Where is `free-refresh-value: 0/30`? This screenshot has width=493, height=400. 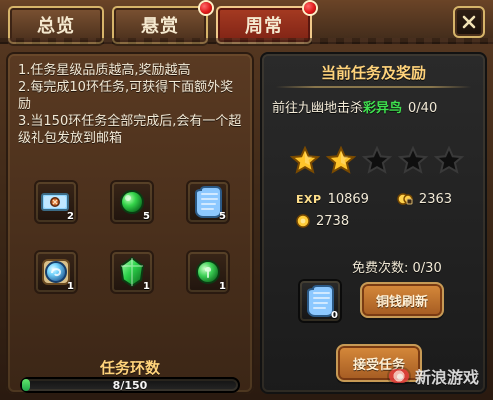
free-refresh-value: 0/30 is located at coordinates (427, 268).